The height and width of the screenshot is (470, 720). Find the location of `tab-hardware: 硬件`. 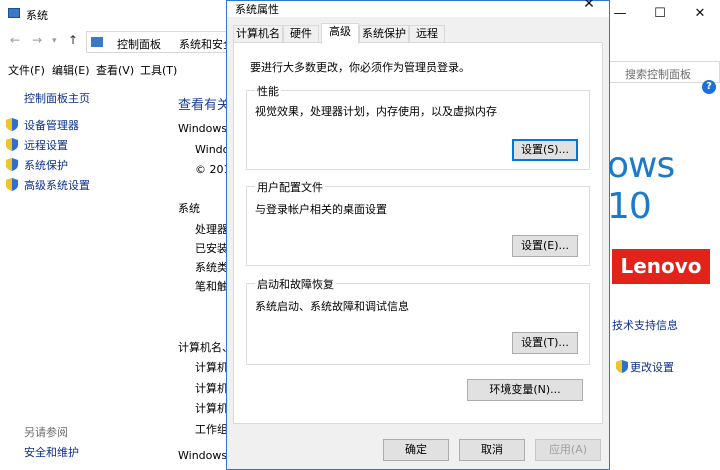

tab-hardware: 硬件 is located at coordinates (301, 34).